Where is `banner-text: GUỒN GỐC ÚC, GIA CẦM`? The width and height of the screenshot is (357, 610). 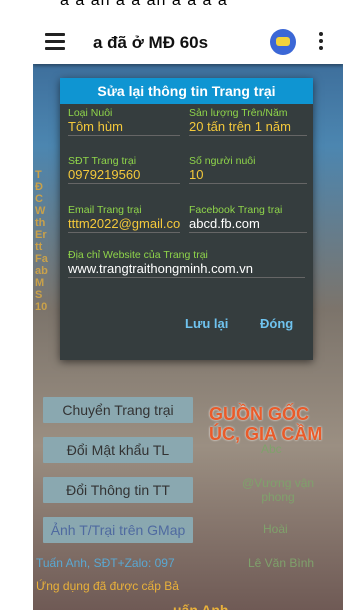 banner-text: GUỒN GỐC ÚC, GIA CẦM is located at coordinates (266, 424).